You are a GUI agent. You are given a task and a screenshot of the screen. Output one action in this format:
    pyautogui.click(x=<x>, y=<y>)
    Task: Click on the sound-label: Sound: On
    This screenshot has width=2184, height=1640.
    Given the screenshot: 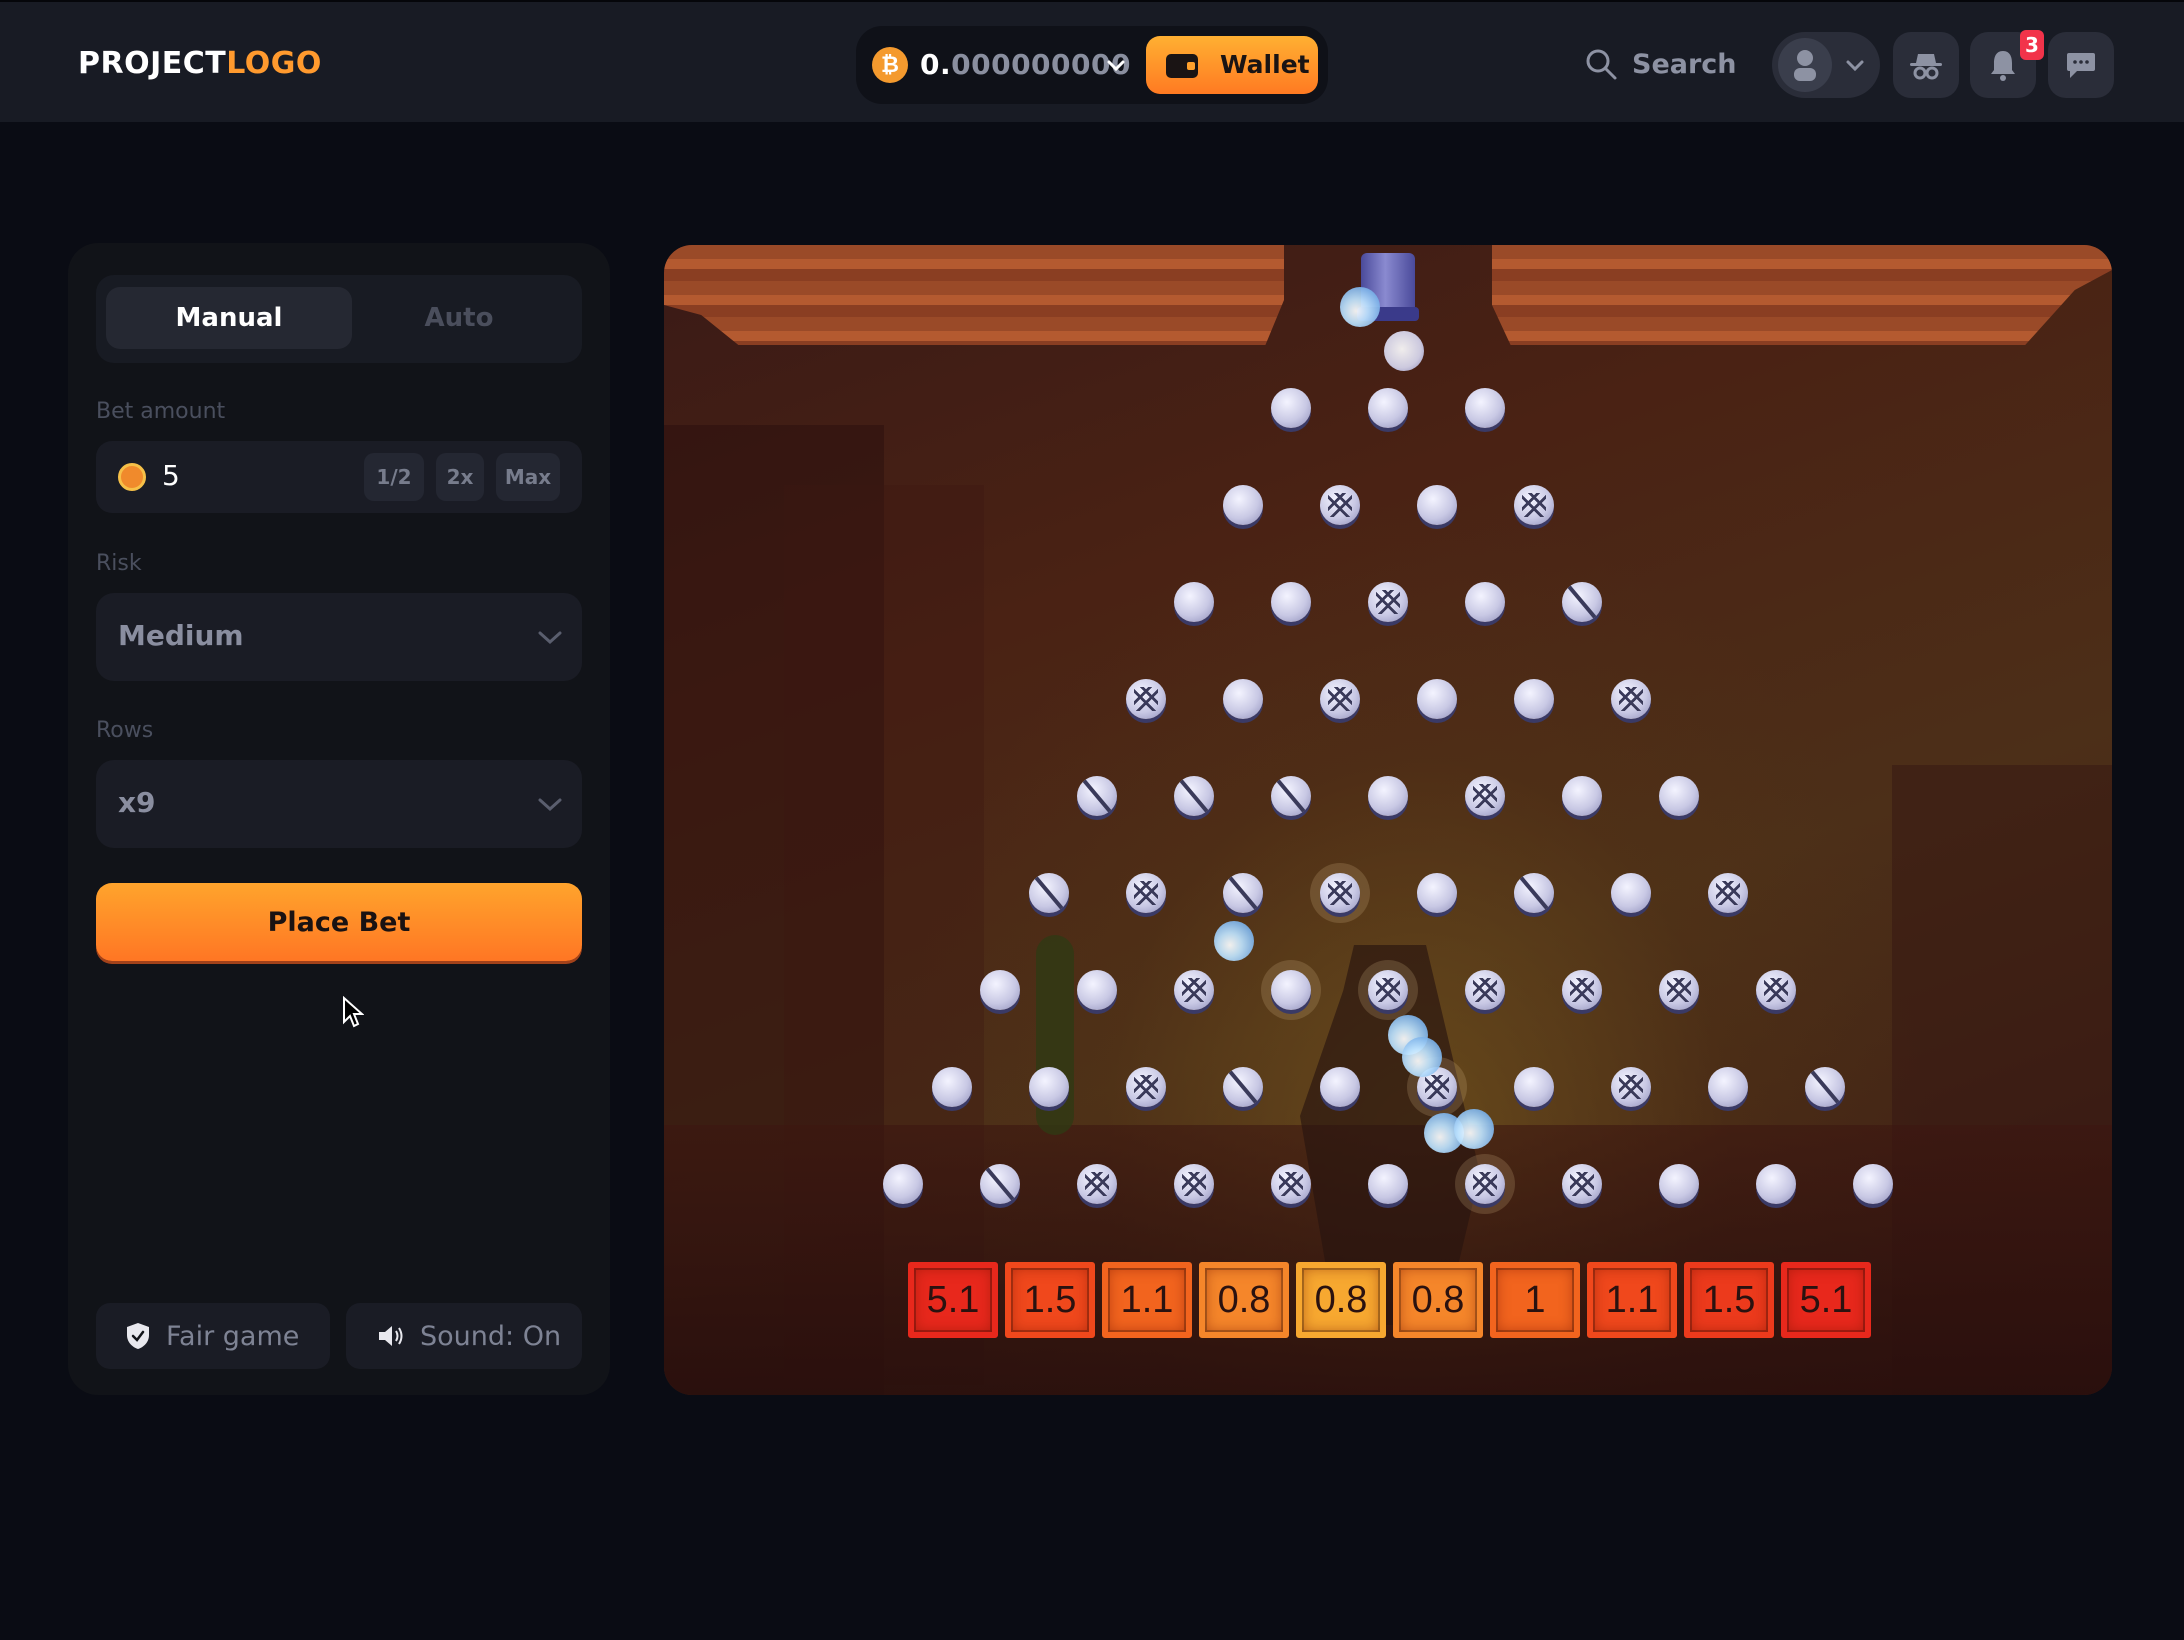 What is the action you would take?
    pyautogui.click(x=491, y=1336)
    